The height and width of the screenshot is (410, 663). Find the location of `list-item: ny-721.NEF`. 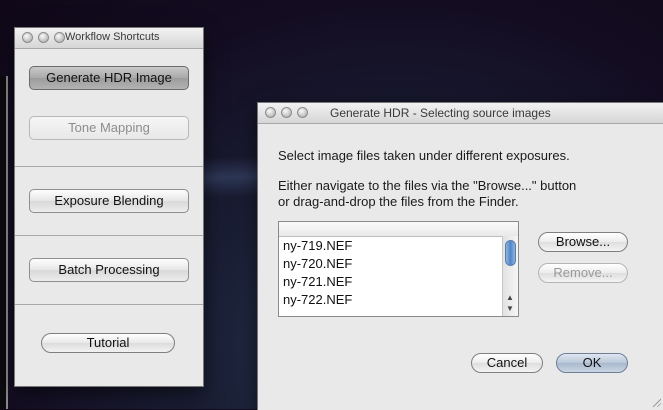

list-item: ny-721.NEF is located at coordinates (398, 282).